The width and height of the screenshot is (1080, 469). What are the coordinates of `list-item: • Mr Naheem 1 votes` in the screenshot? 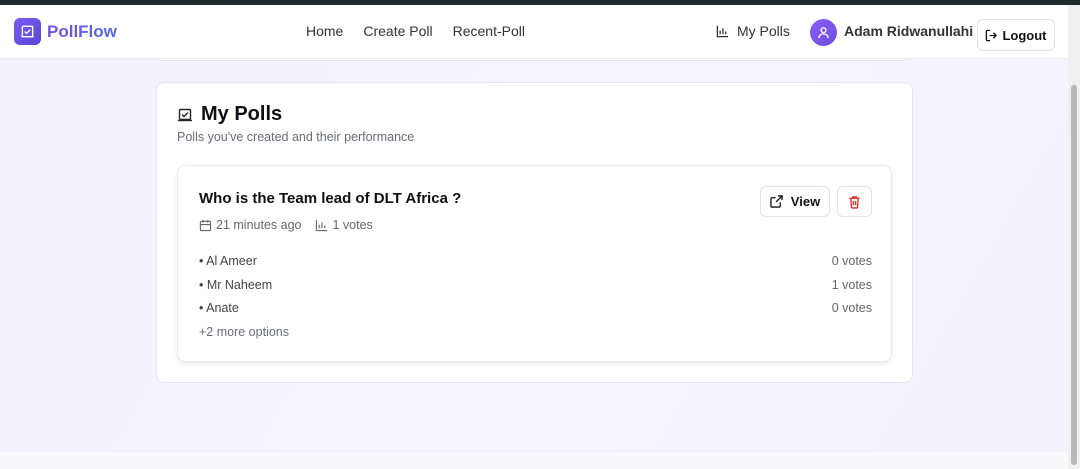 It's located at (535, 290).